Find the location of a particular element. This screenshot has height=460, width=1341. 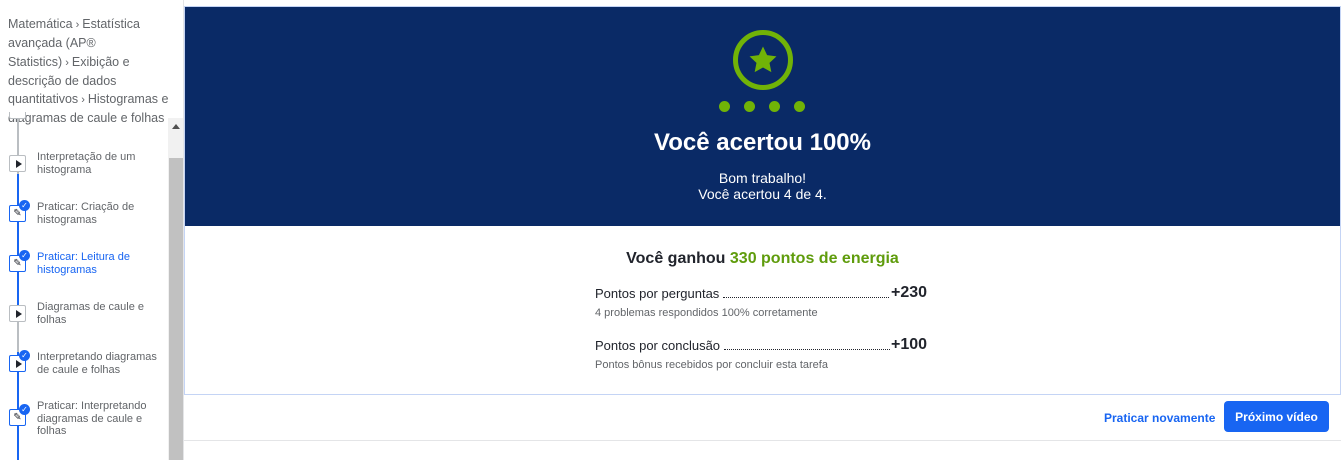

result-subtitle: Bom trabalho! Você acertou 4 de 4. is located at coordinates (762, 186).